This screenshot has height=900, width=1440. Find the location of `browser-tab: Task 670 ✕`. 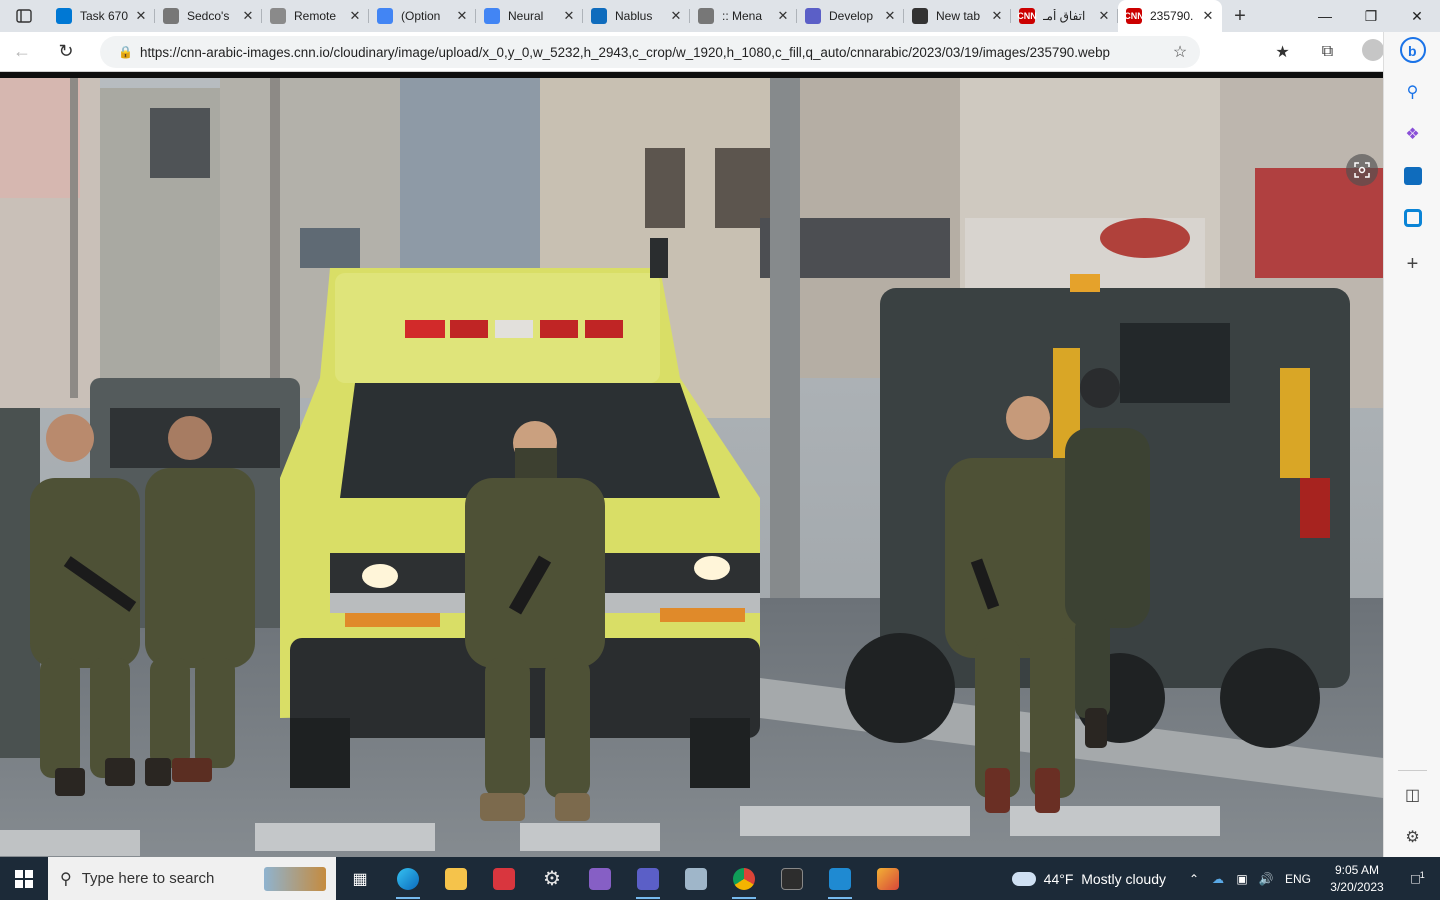

browser-tab: Task 670 ✕ is located at coordinates (101, 16).